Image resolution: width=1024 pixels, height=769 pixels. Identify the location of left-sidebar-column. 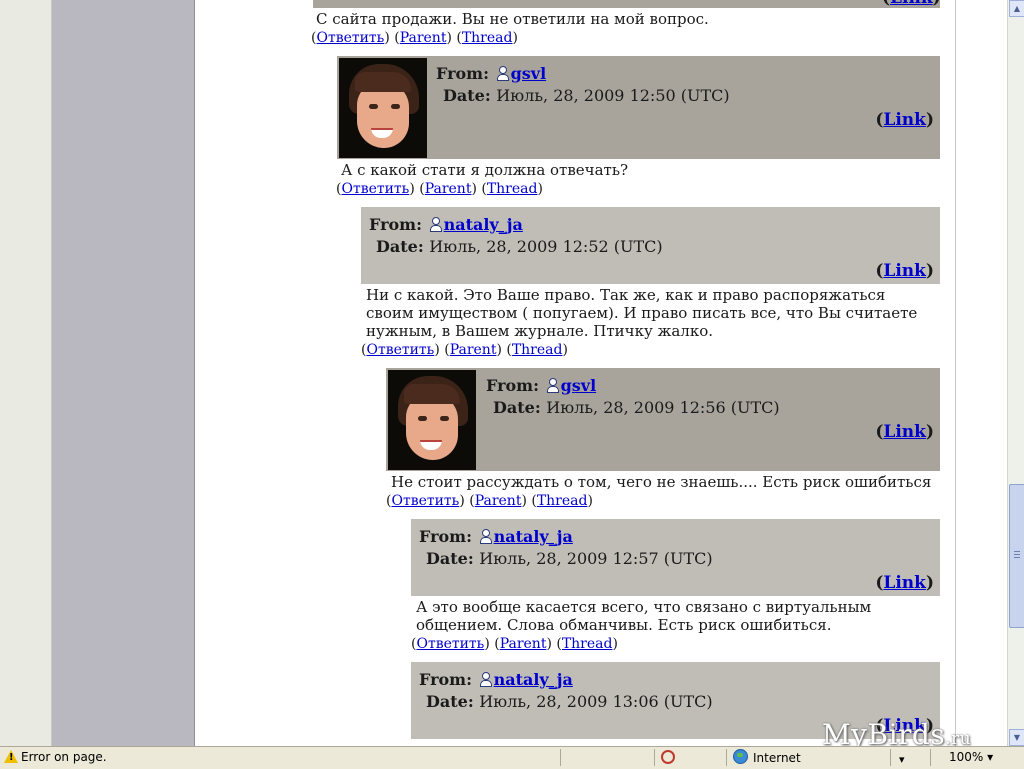
(123, 373).